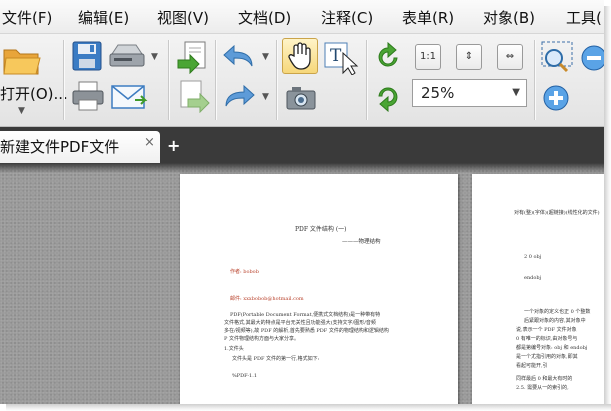 The image size is (611, 411). I want to click on actual-size-label: 1:1, so click(428, 56).